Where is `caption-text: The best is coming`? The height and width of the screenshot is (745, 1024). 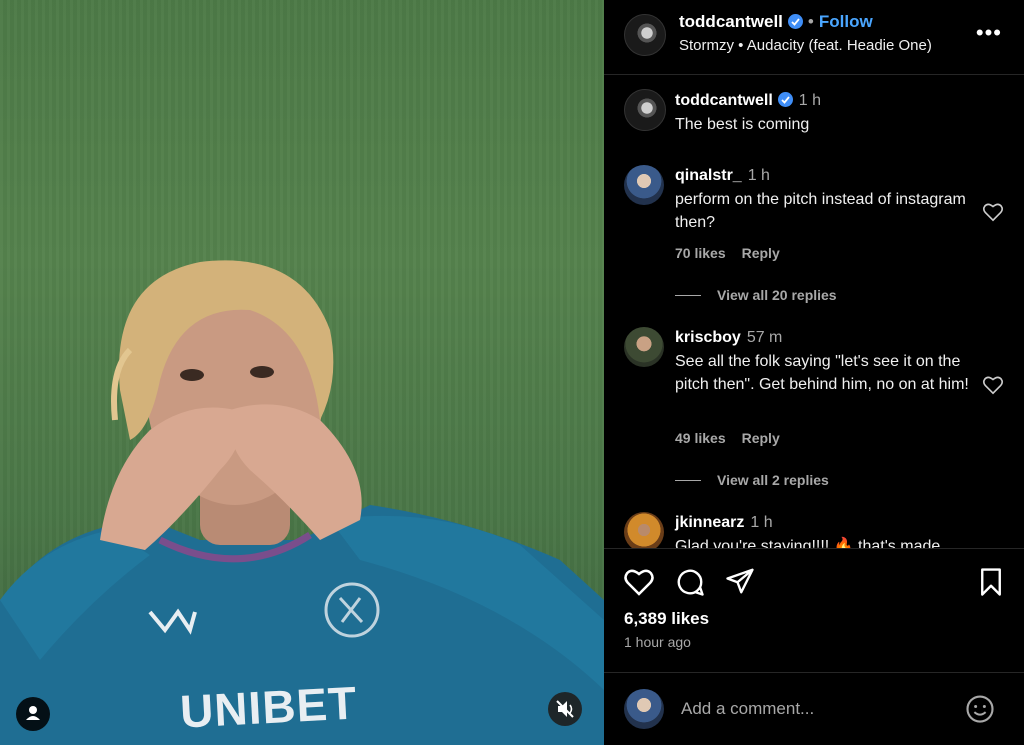 caption-text: The best is coming is located at coordinates (742, 124).